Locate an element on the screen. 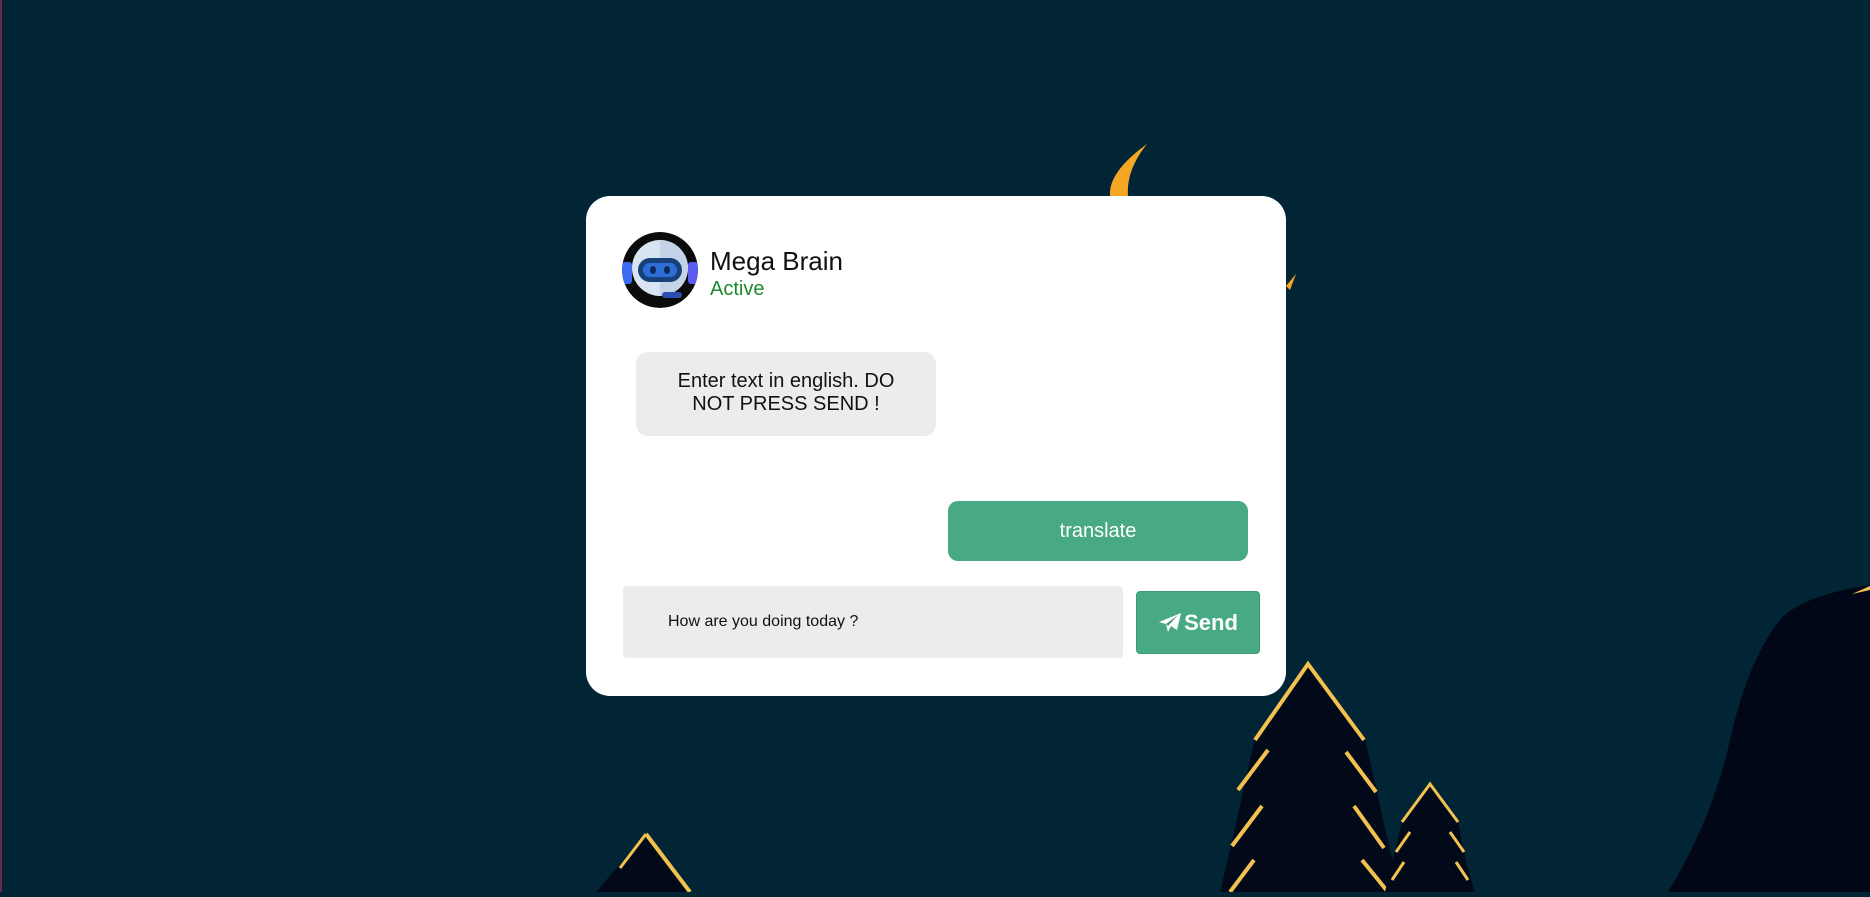 Image resolution: width=1870 pixels, height=897 pixels. status-indicator: Active is located at coordinates (737, 289).